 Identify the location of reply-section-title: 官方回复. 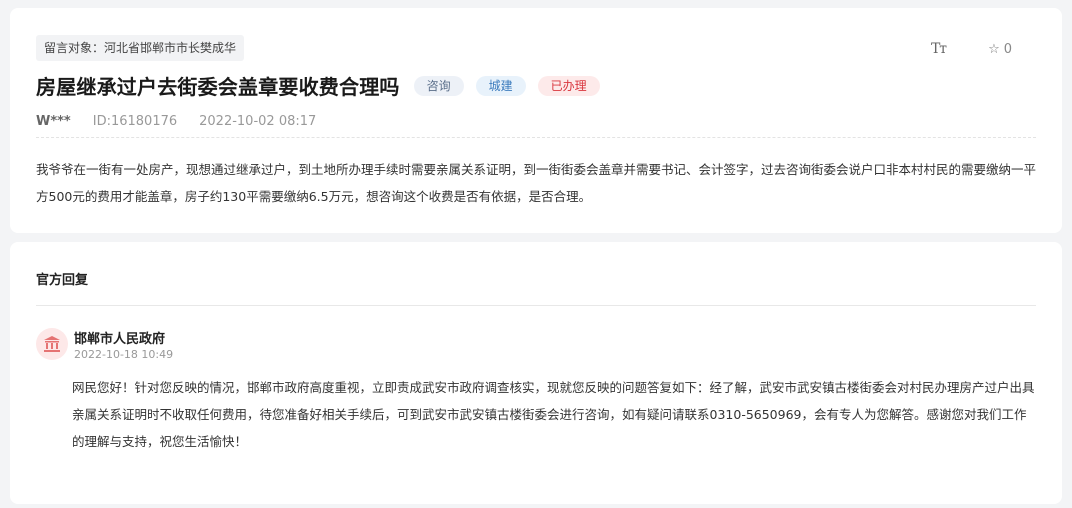
(62, 280).